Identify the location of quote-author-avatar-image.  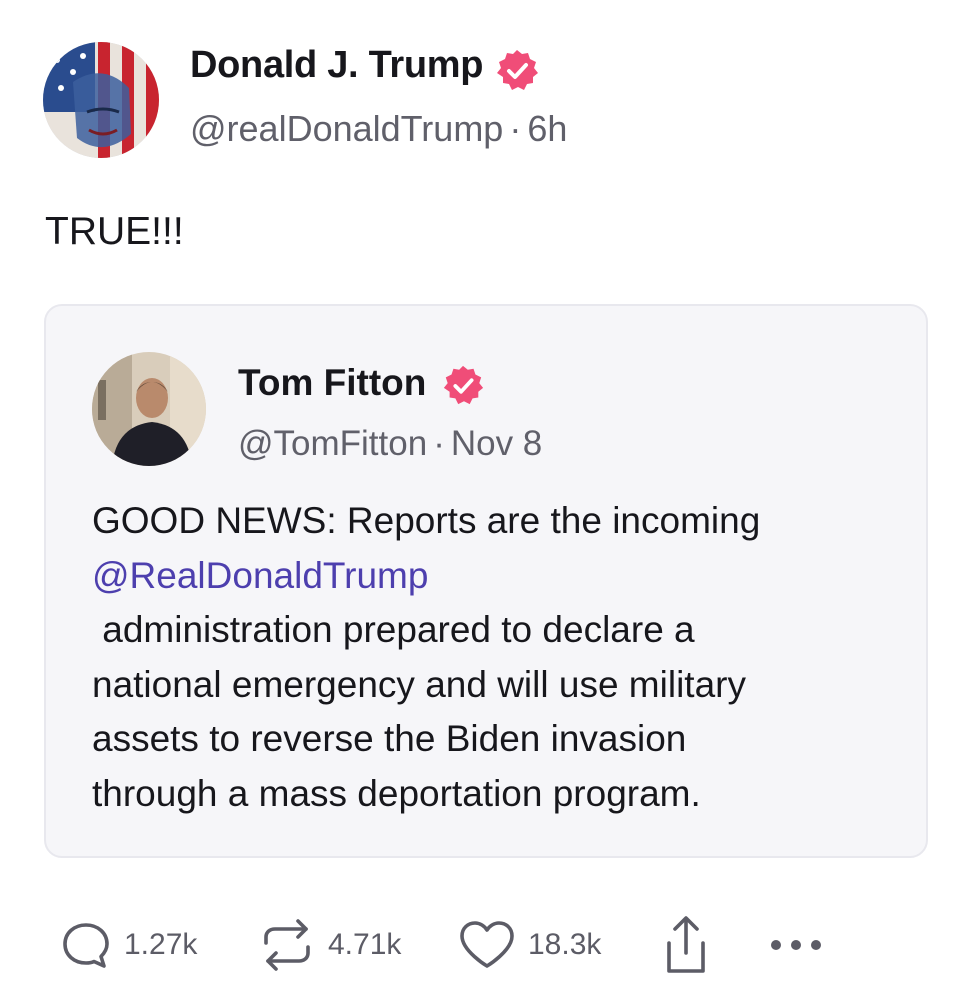
(149, 409).